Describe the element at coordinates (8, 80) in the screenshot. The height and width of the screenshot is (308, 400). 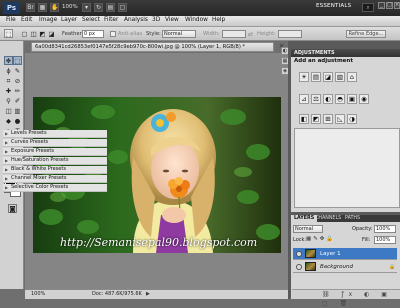
I see `crop-tool-icon: ⌗` at that location.